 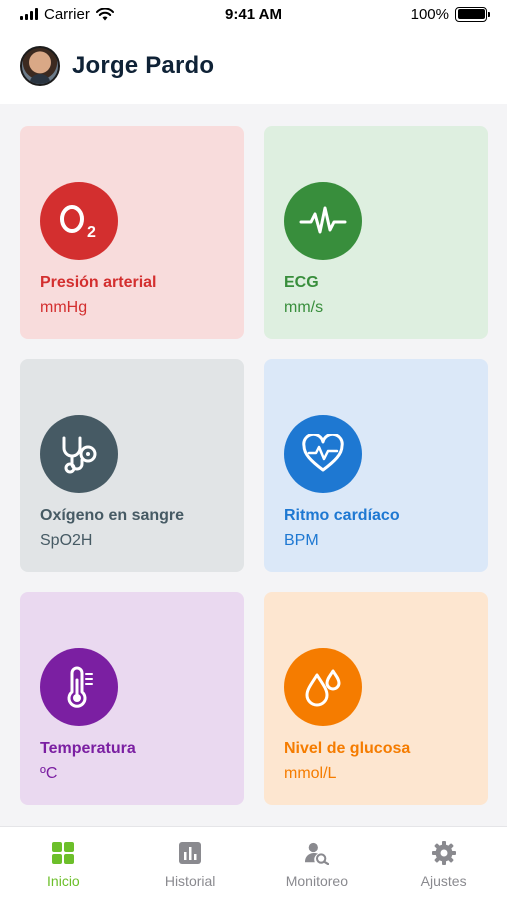 What do you see at coordinates (376, 465) in the screenshot?
I see `card-heart-rate: Ritmo cardíaco BPM` at bounding box center [376, 465].